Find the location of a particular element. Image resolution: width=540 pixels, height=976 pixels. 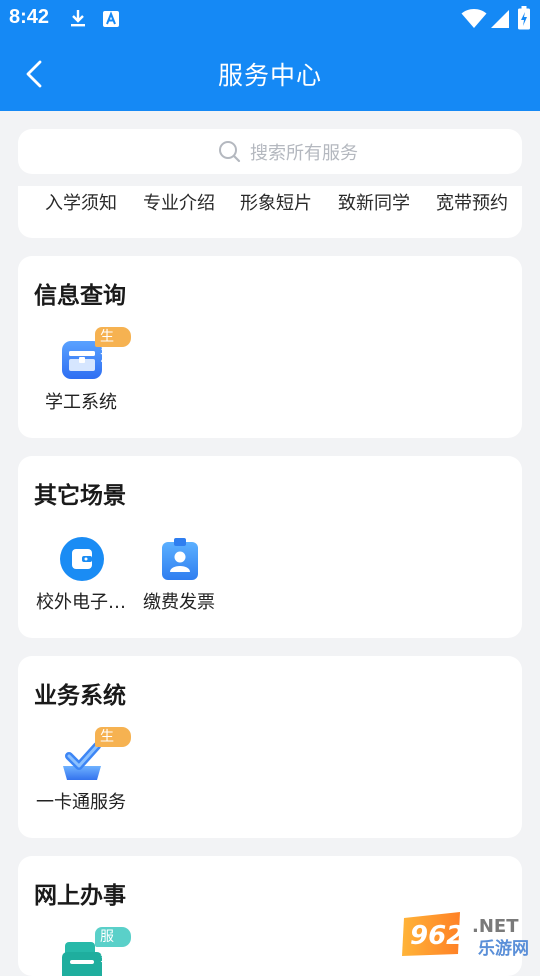

wallet-icon is located at coordinates (82, 559).